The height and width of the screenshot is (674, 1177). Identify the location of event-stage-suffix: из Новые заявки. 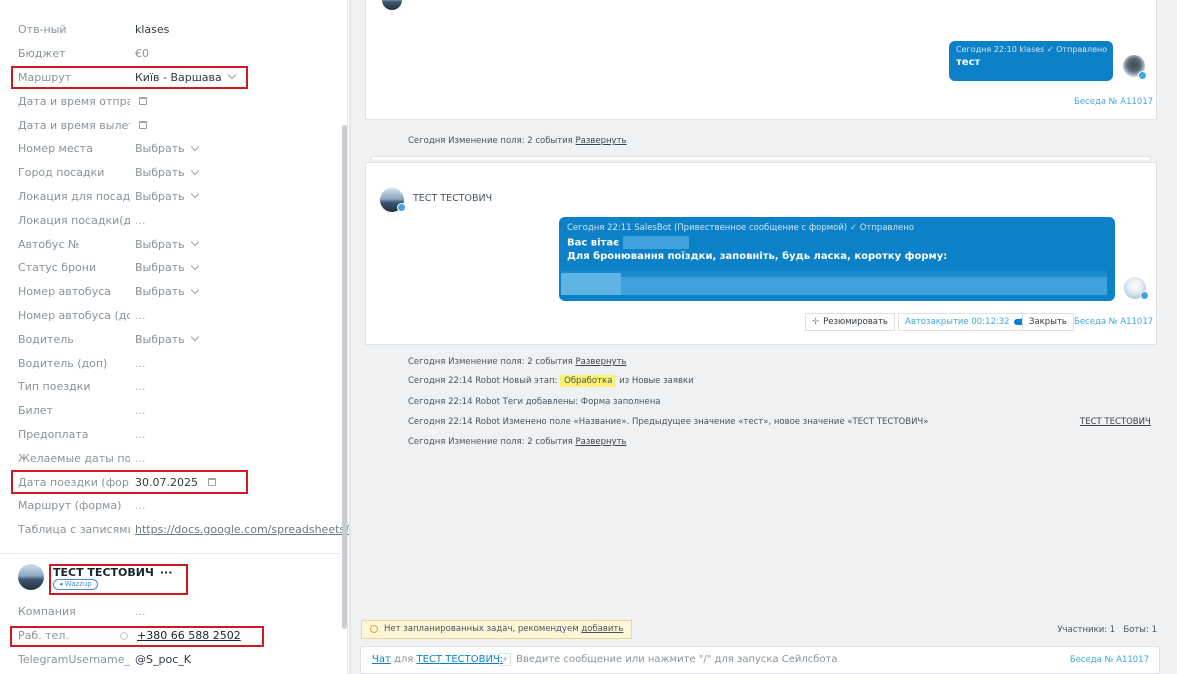
(656, 381).